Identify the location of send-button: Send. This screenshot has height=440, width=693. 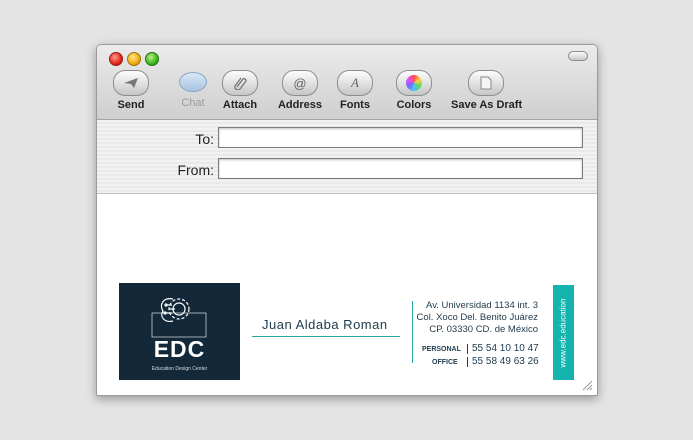
(131, 90).